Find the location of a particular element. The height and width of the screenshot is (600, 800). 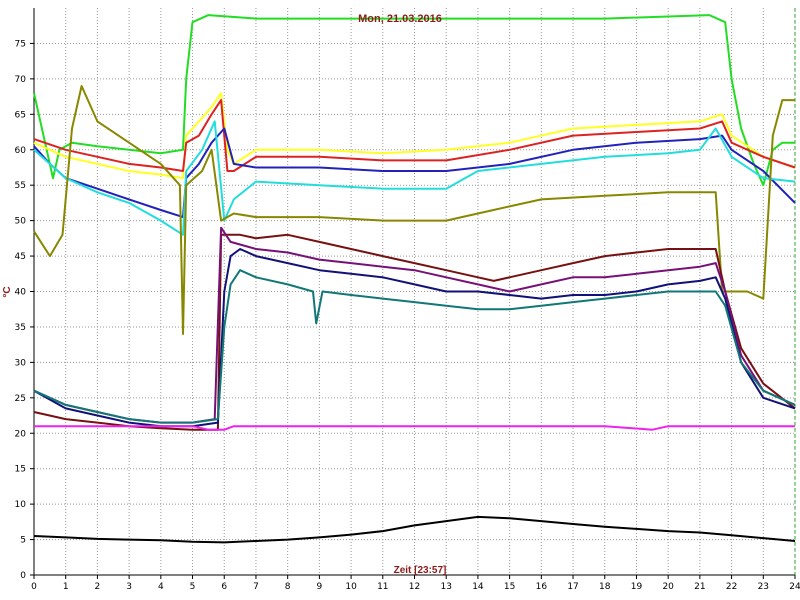

y-tick-label: 55 is located at coordinates (20, 186).